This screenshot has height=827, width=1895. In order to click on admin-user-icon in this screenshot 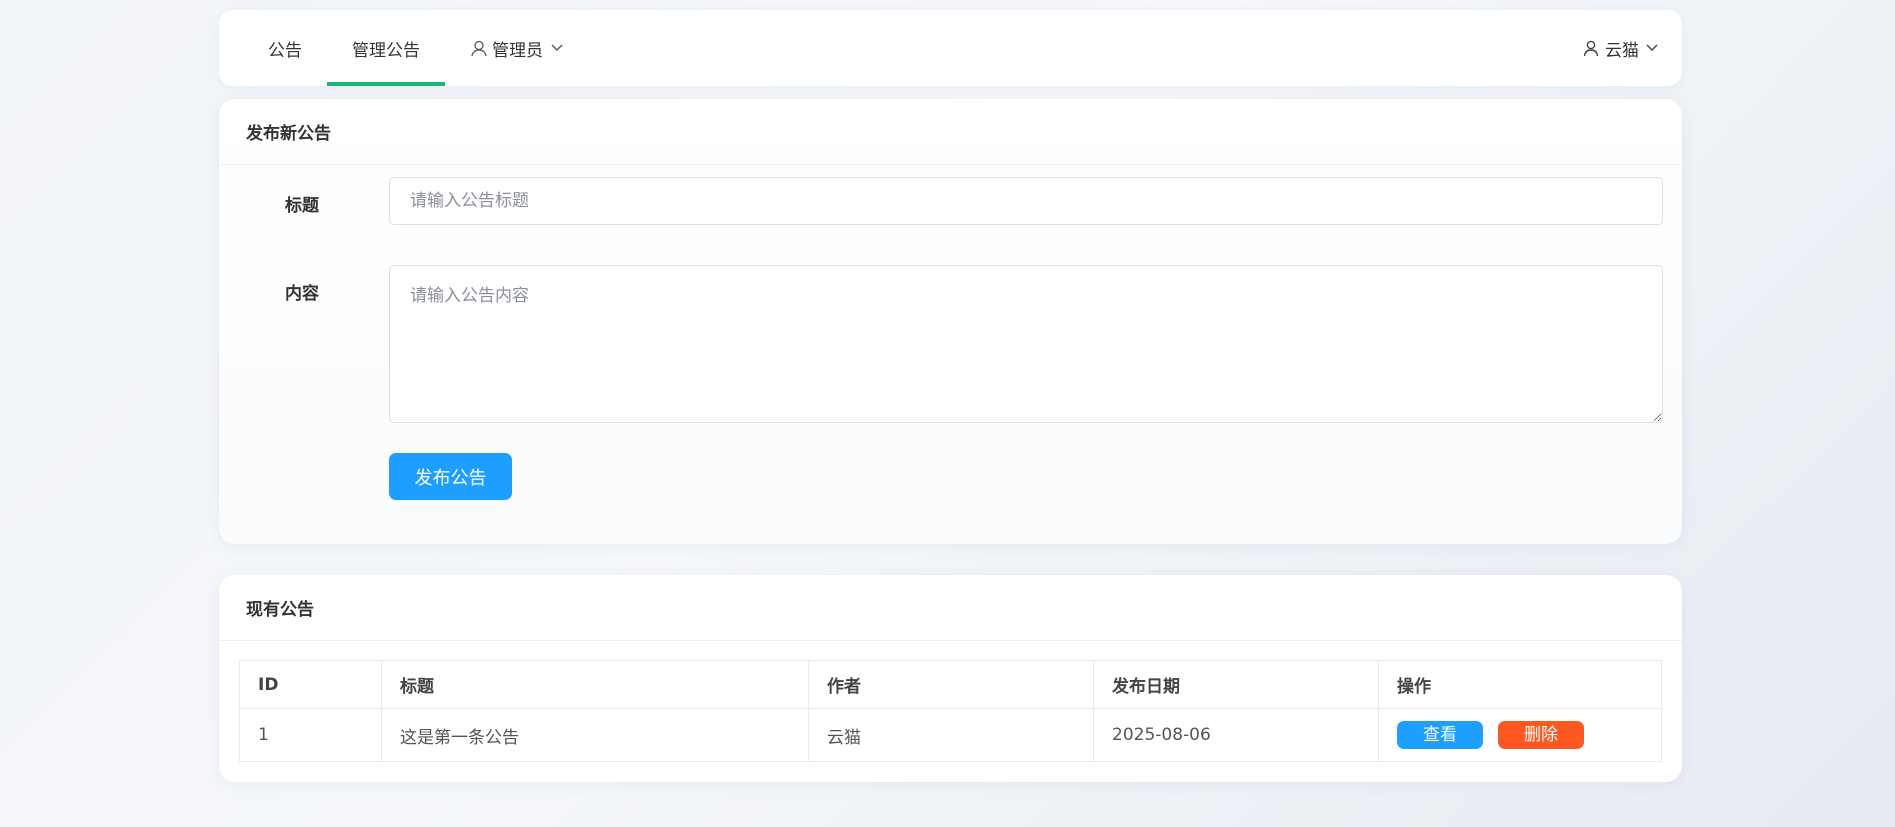, I will do `click(479, 48)`.